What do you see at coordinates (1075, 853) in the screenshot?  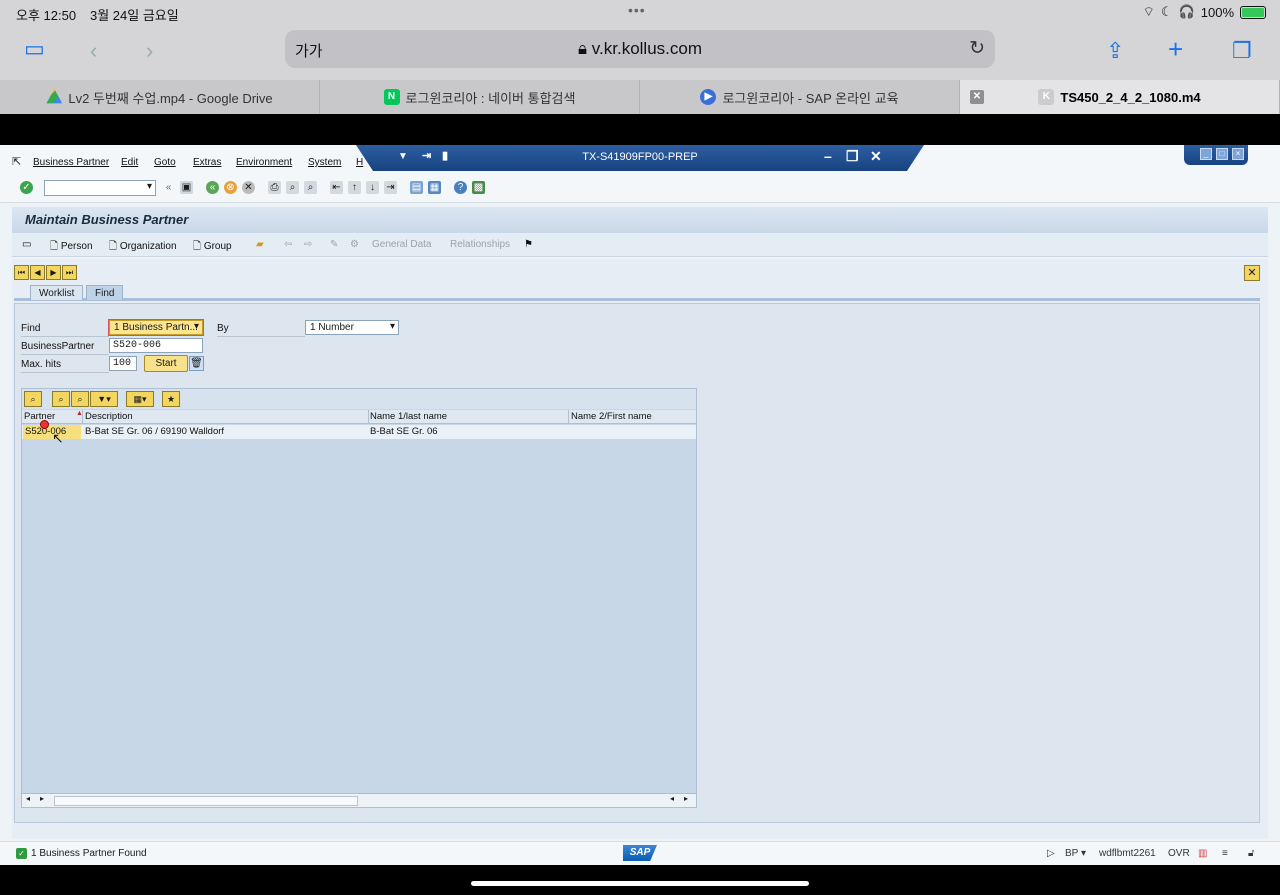 I see `transaction-code: BP ▾` at bounding box center [1075, 853].